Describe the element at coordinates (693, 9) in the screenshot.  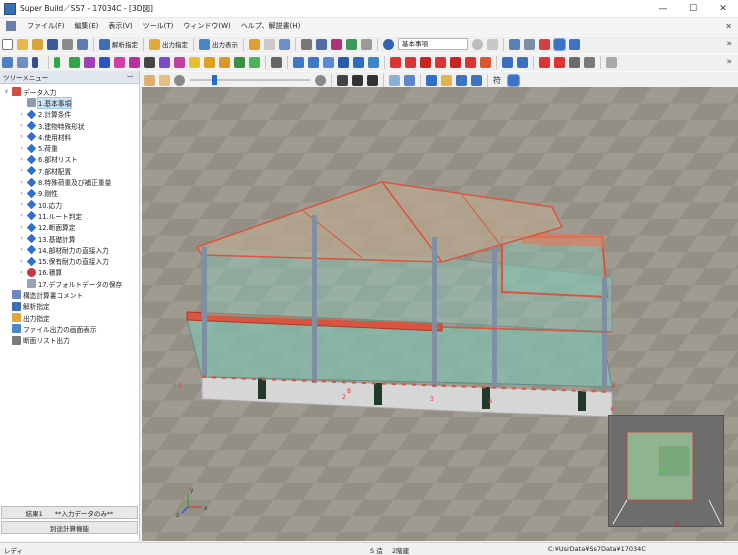
I see `maximize-button: ☐` at that location.